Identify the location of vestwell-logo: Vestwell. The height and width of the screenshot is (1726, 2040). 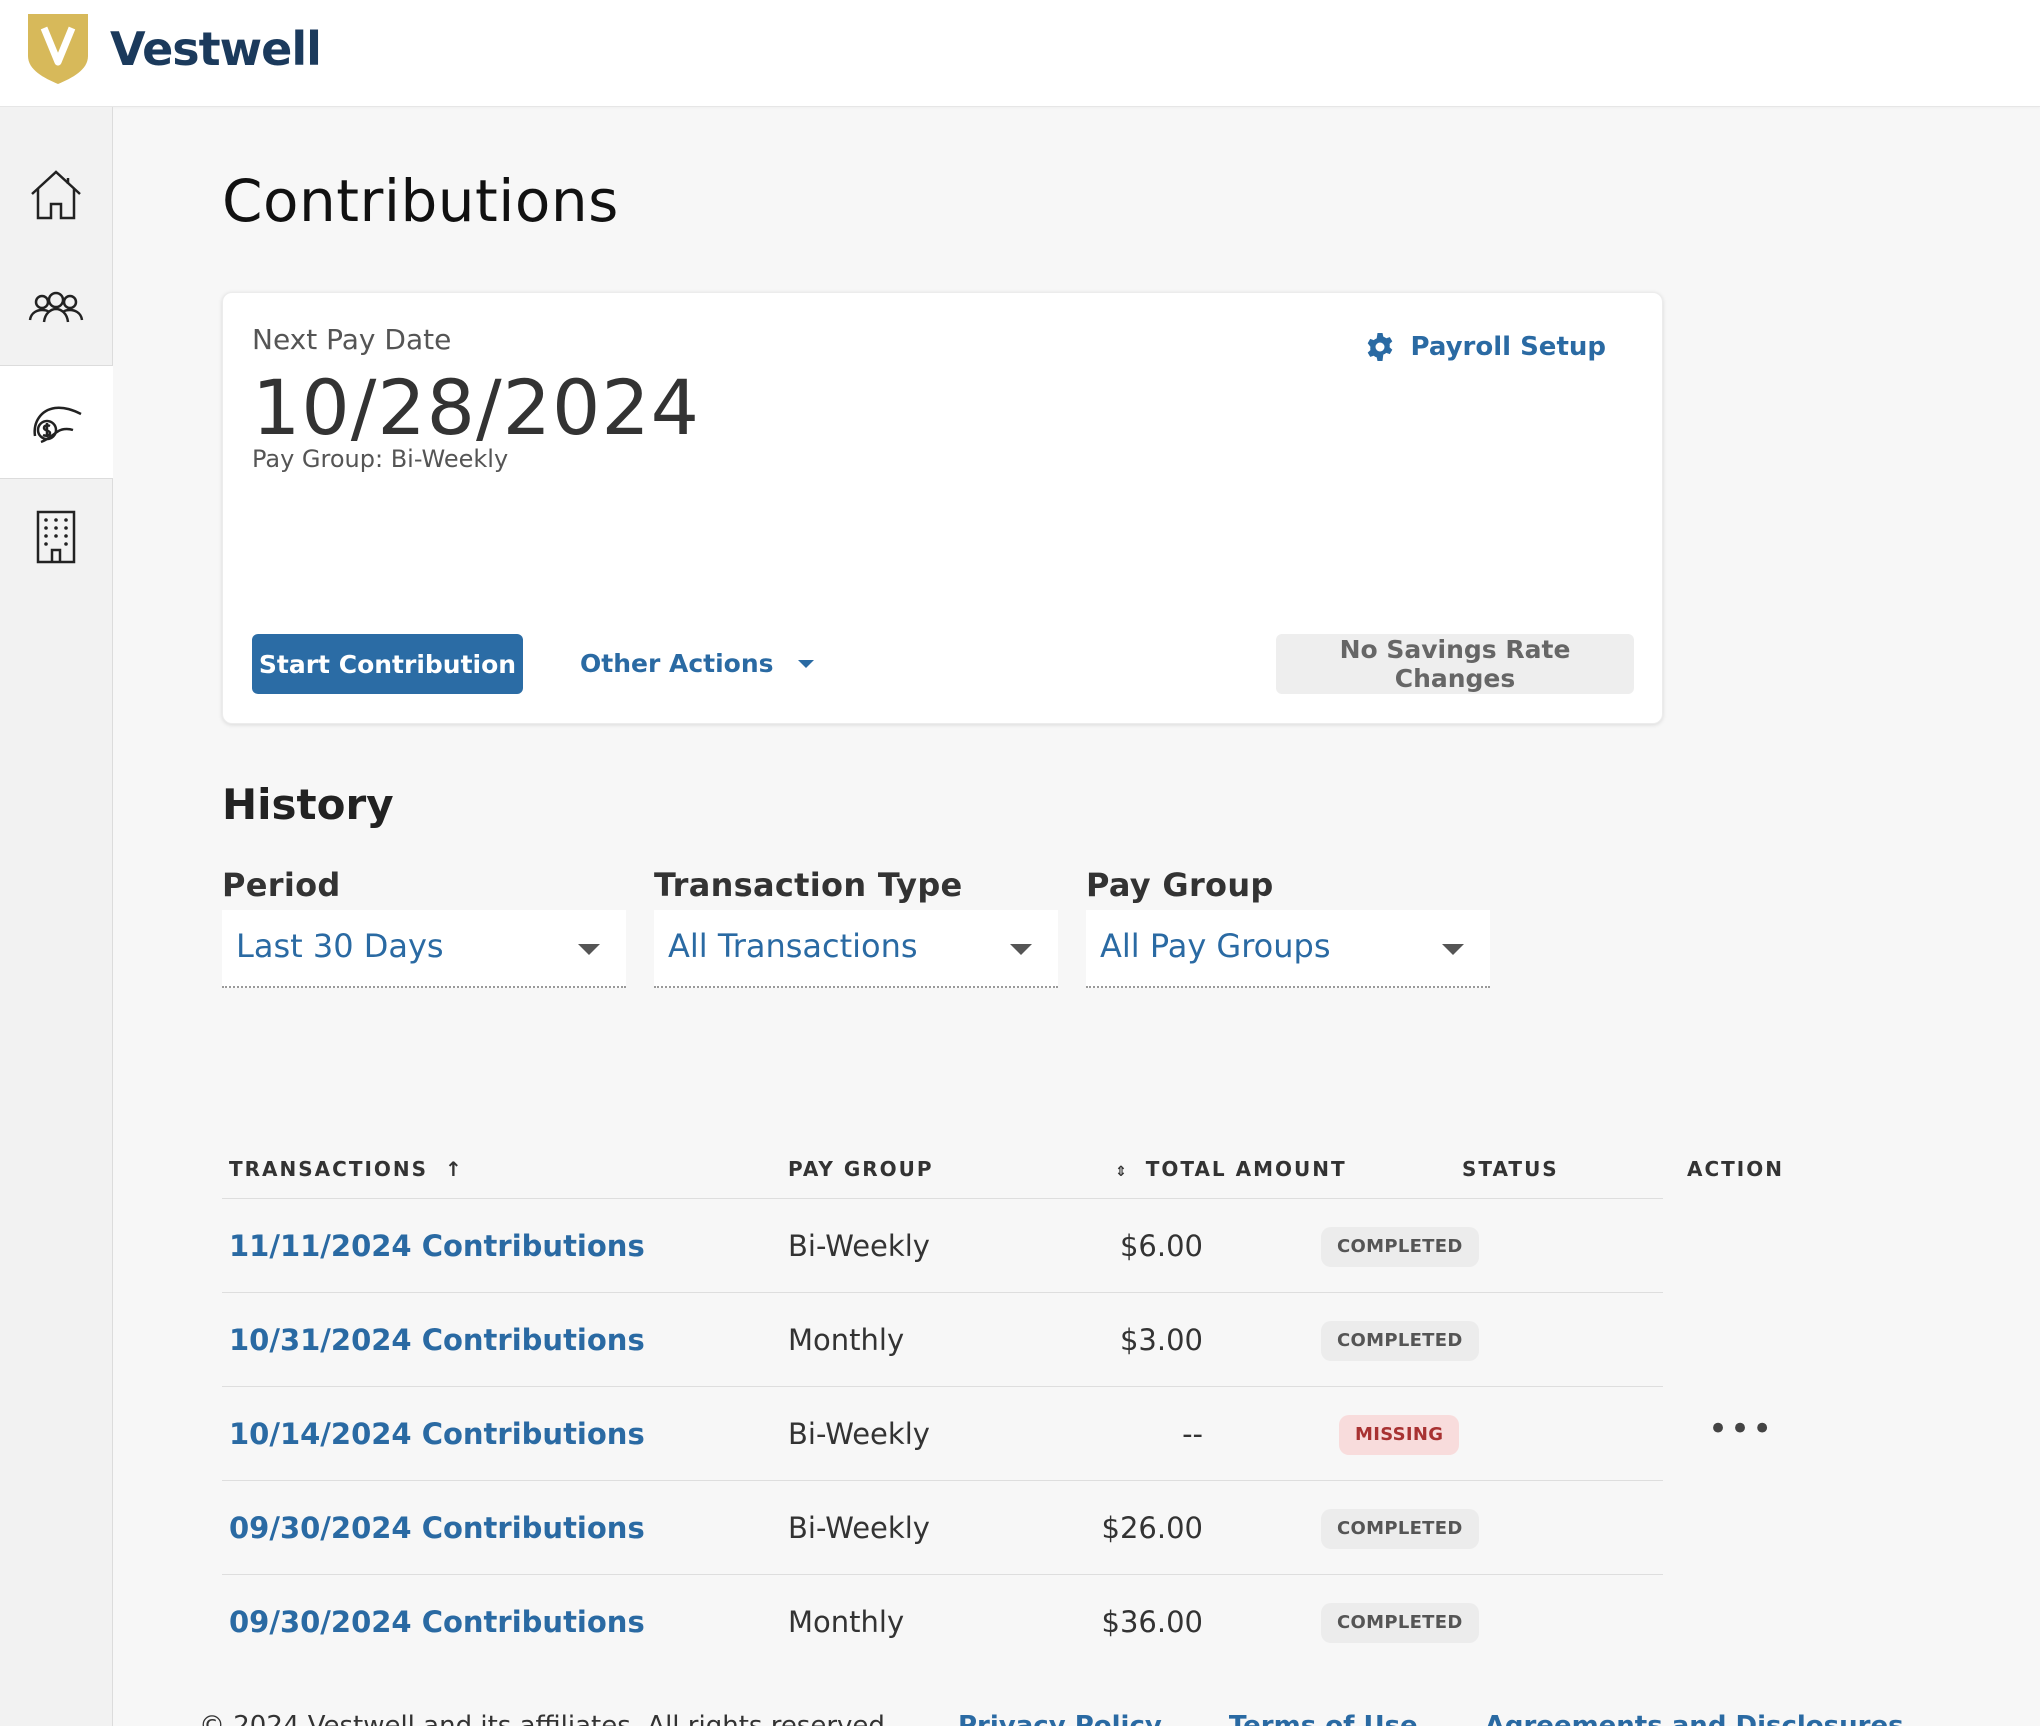
(174, 49).